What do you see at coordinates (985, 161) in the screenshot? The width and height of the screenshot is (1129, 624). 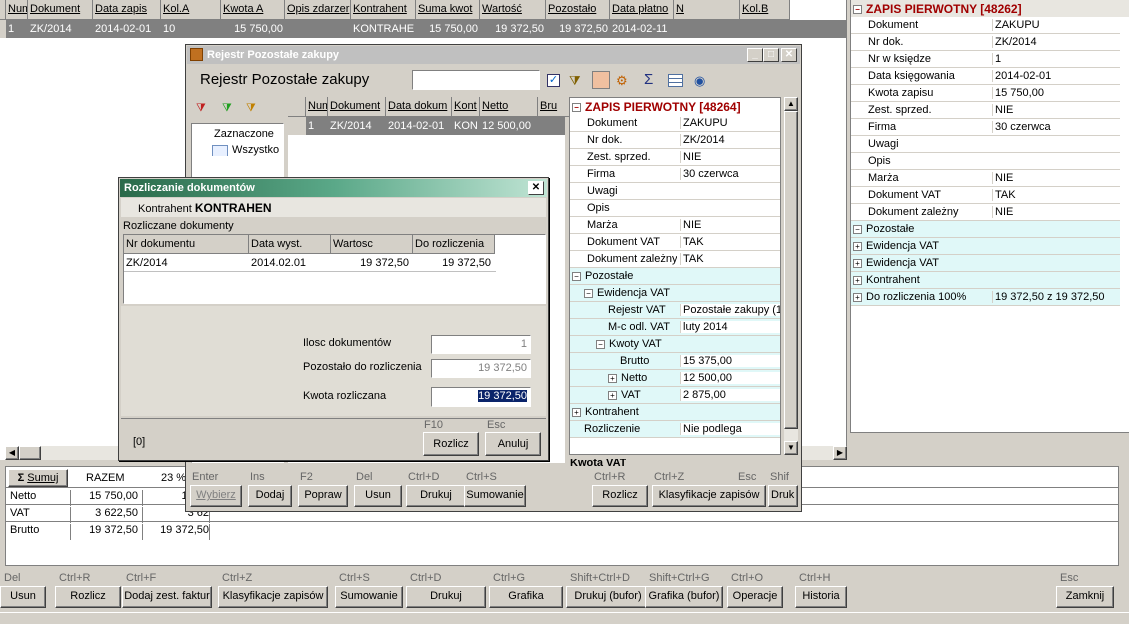 I see `property-row: Opis` at bounding box center [985, 161].